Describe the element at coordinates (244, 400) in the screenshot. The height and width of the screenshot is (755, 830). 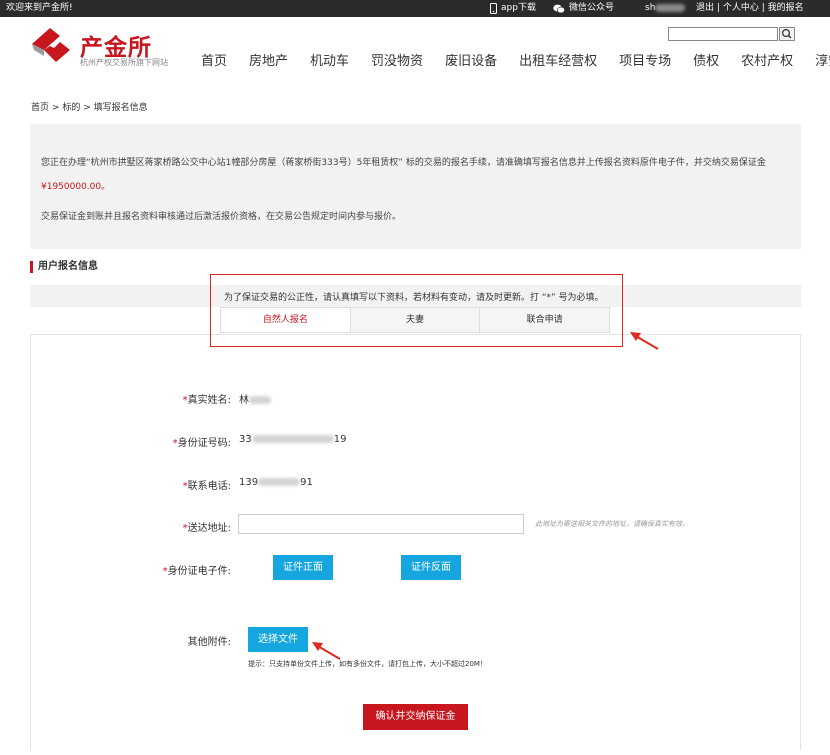
I see `name-value-text: 林` at that location.